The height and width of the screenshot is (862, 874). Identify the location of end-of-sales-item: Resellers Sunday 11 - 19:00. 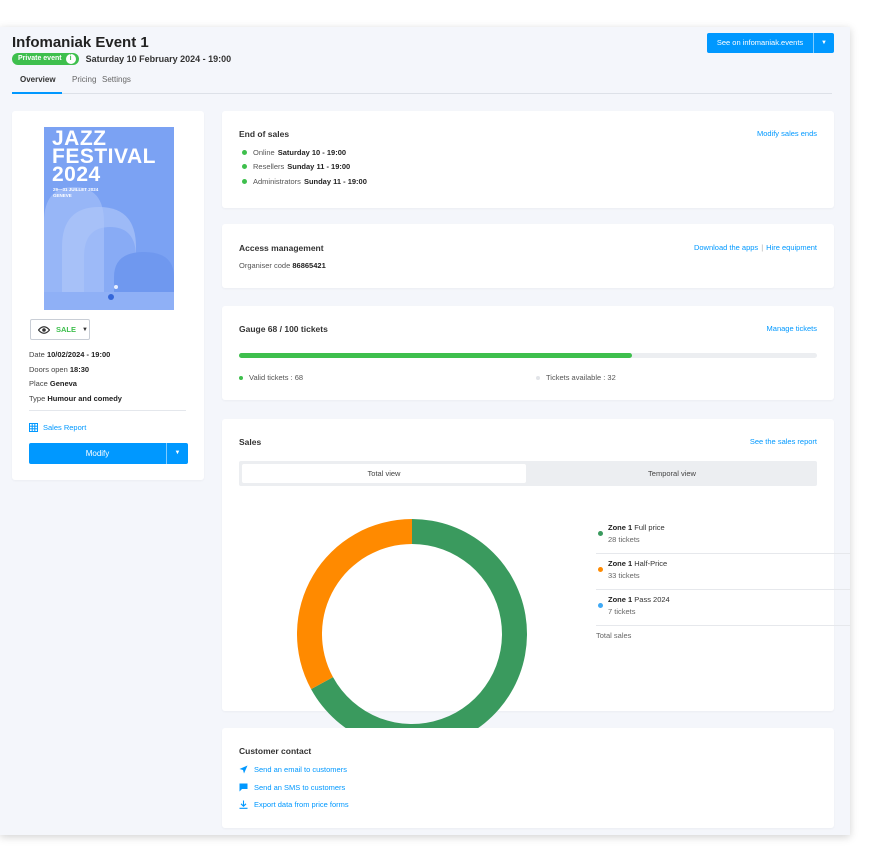
(296, 166).